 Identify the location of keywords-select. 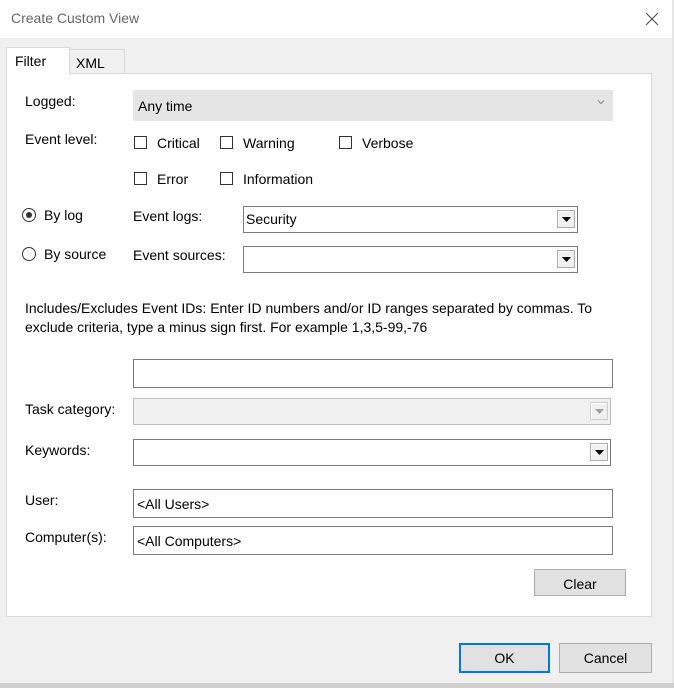
(372, 452).